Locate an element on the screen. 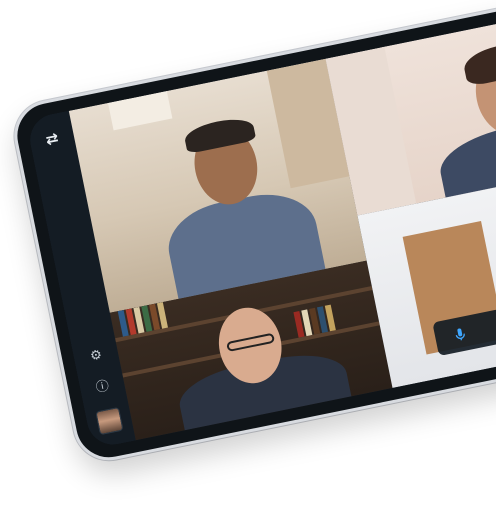 This screenshot has height=526, width=496. info-icon: ⓘ is located at coordinates (102, 386).